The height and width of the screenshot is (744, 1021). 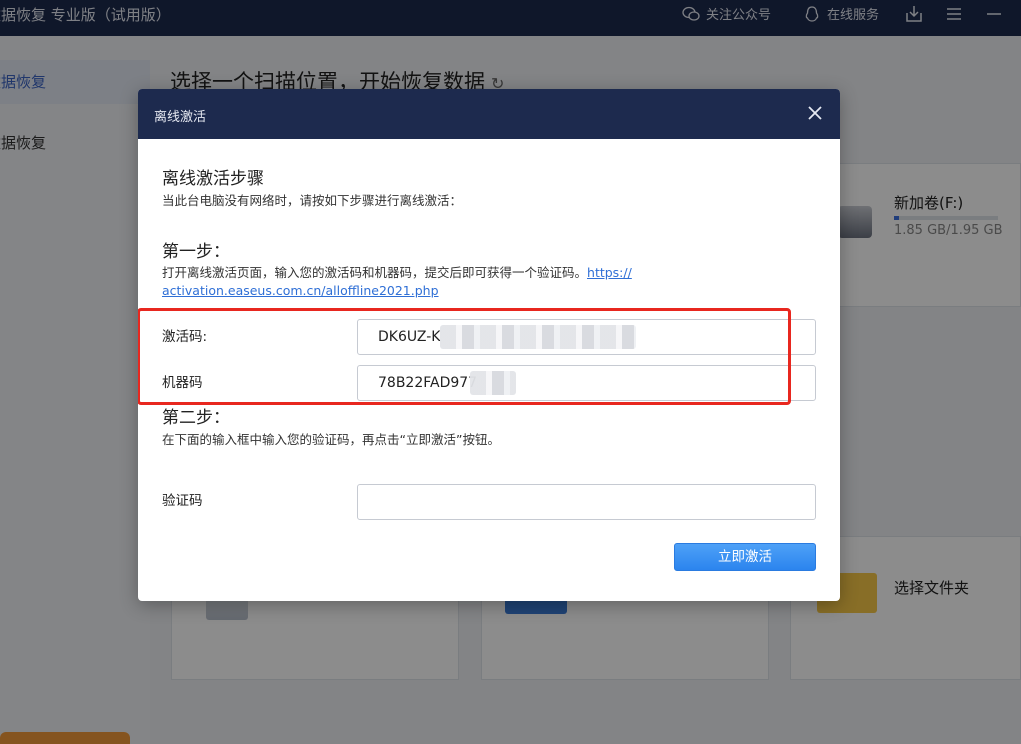 I want to click on step1-title: 第一步：, so click(x=196, y=252).